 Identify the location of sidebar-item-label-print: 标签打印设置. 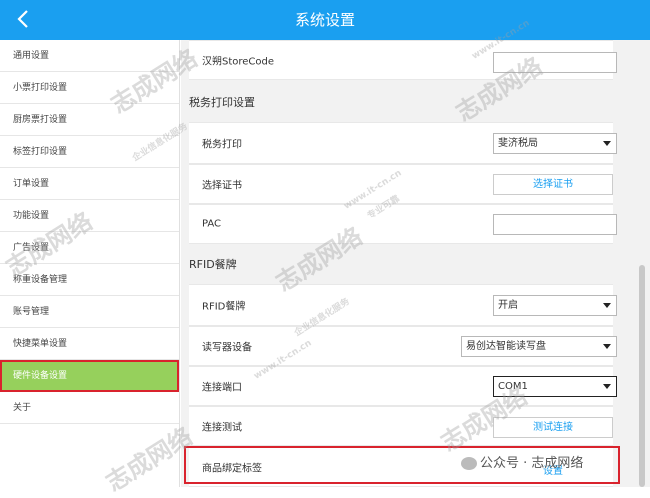
(89, 152).